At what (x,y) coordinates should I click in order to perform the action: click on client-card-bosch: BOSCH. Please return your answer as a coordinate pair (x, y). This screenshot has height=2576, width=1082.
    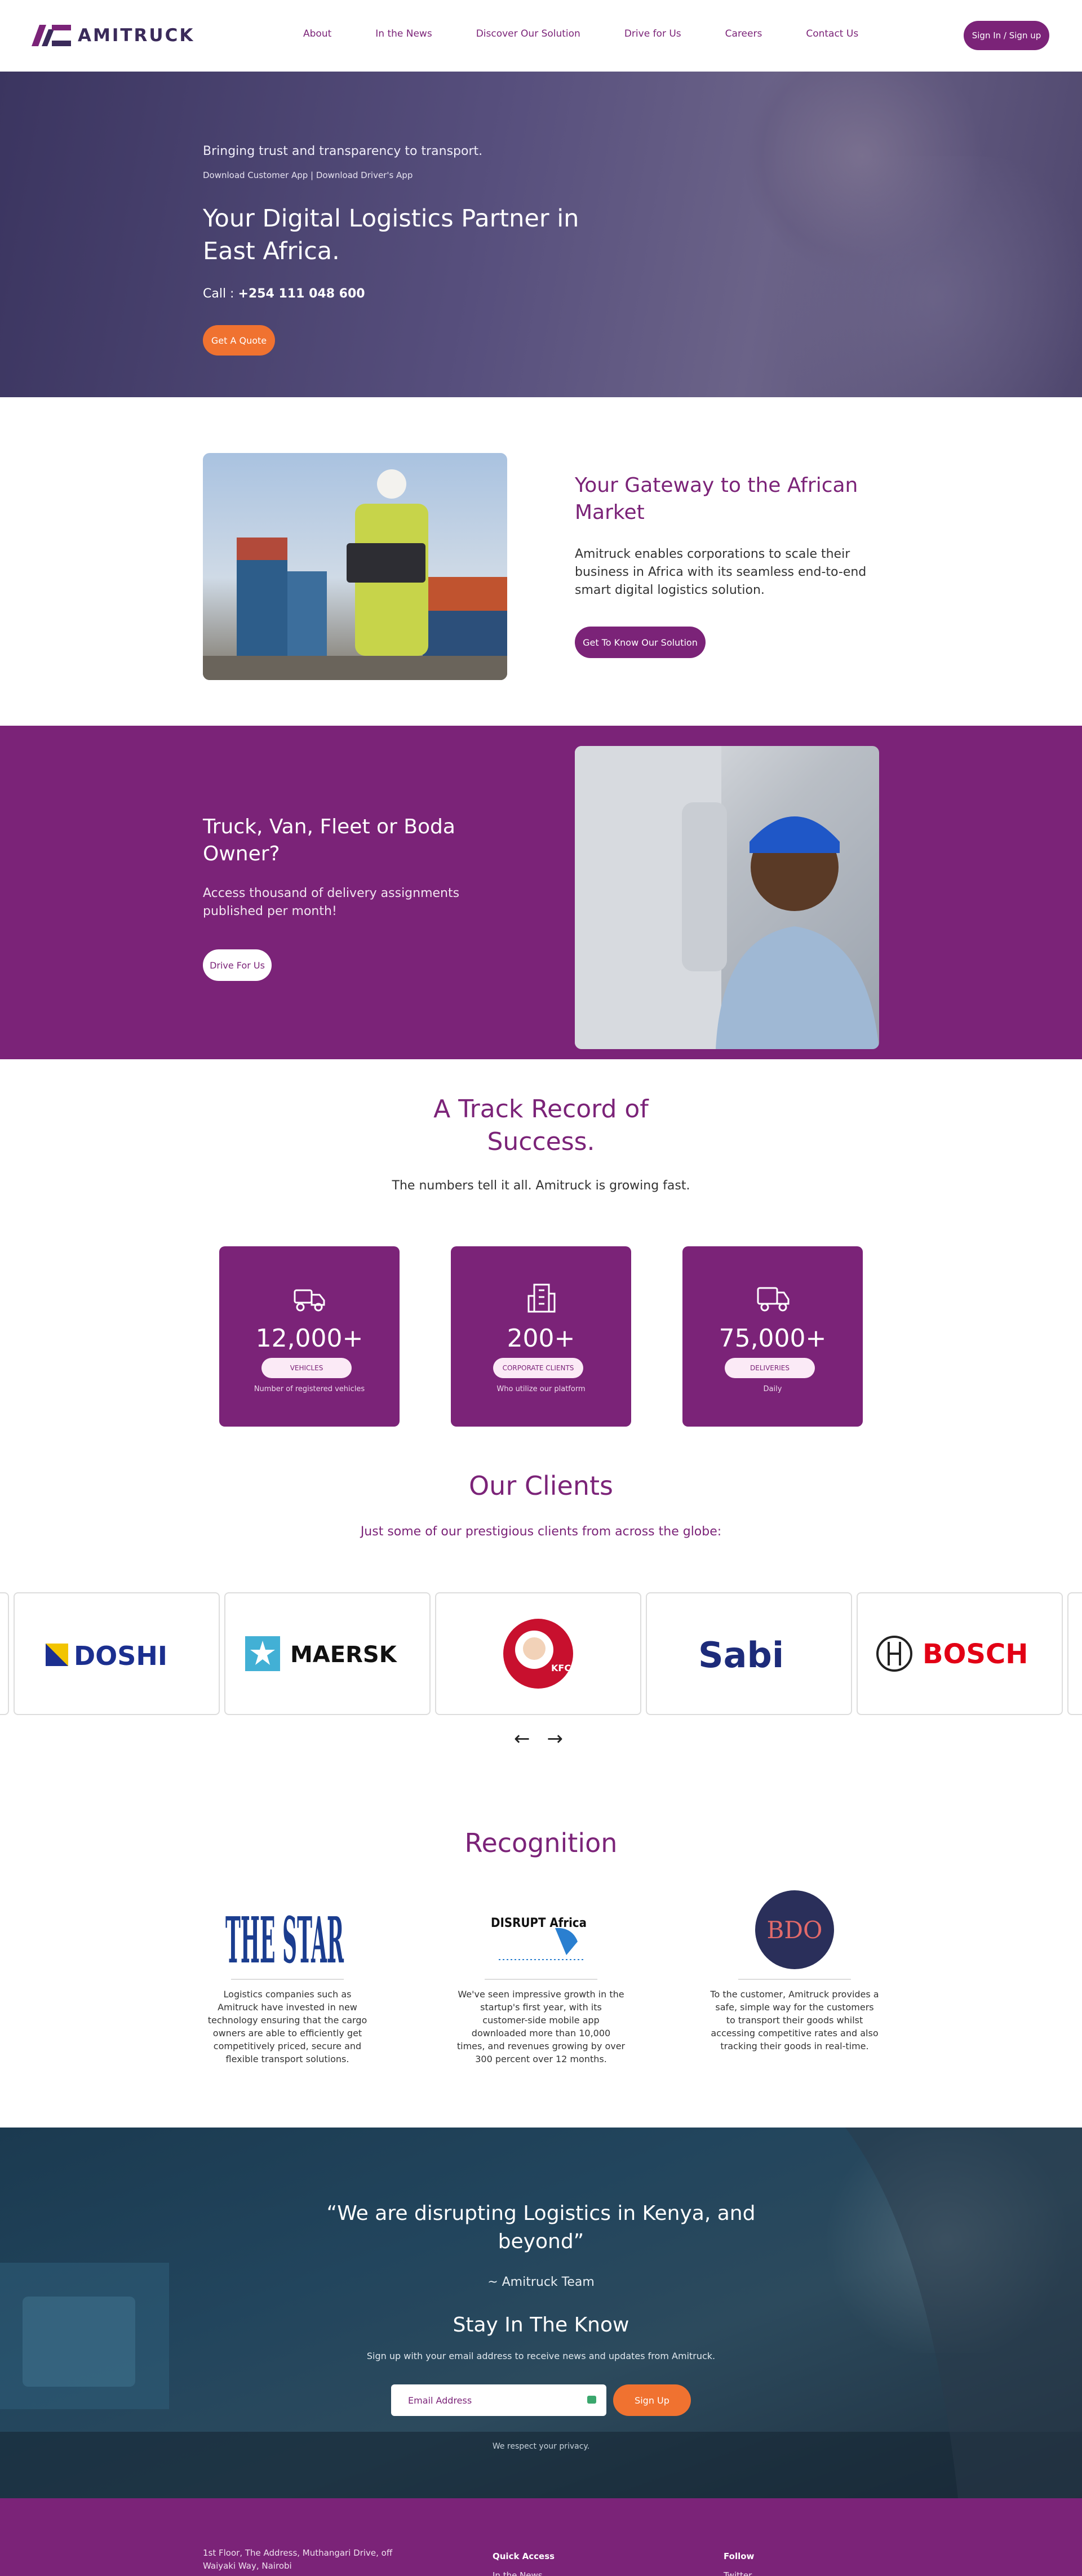
    Looking at the image, I should click on (960, 1654).